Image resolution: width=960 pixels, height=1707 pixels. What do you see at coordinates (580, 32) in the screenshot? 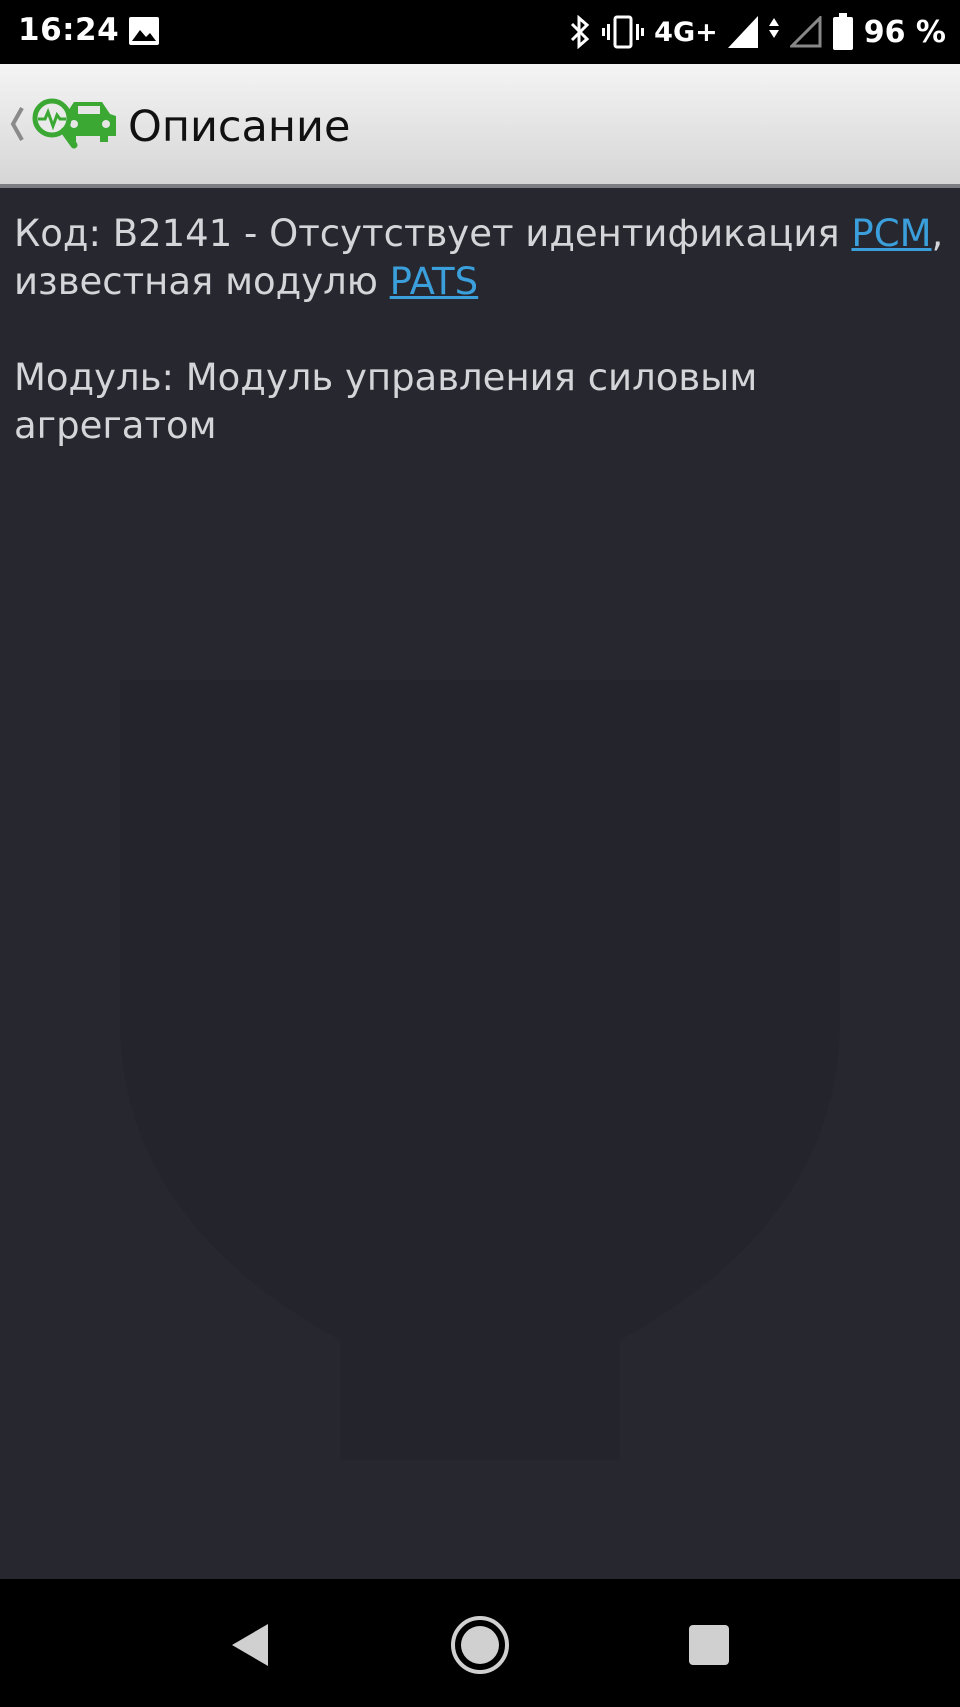
I see `bluetooth-icon` at bounding box center [580, 32].